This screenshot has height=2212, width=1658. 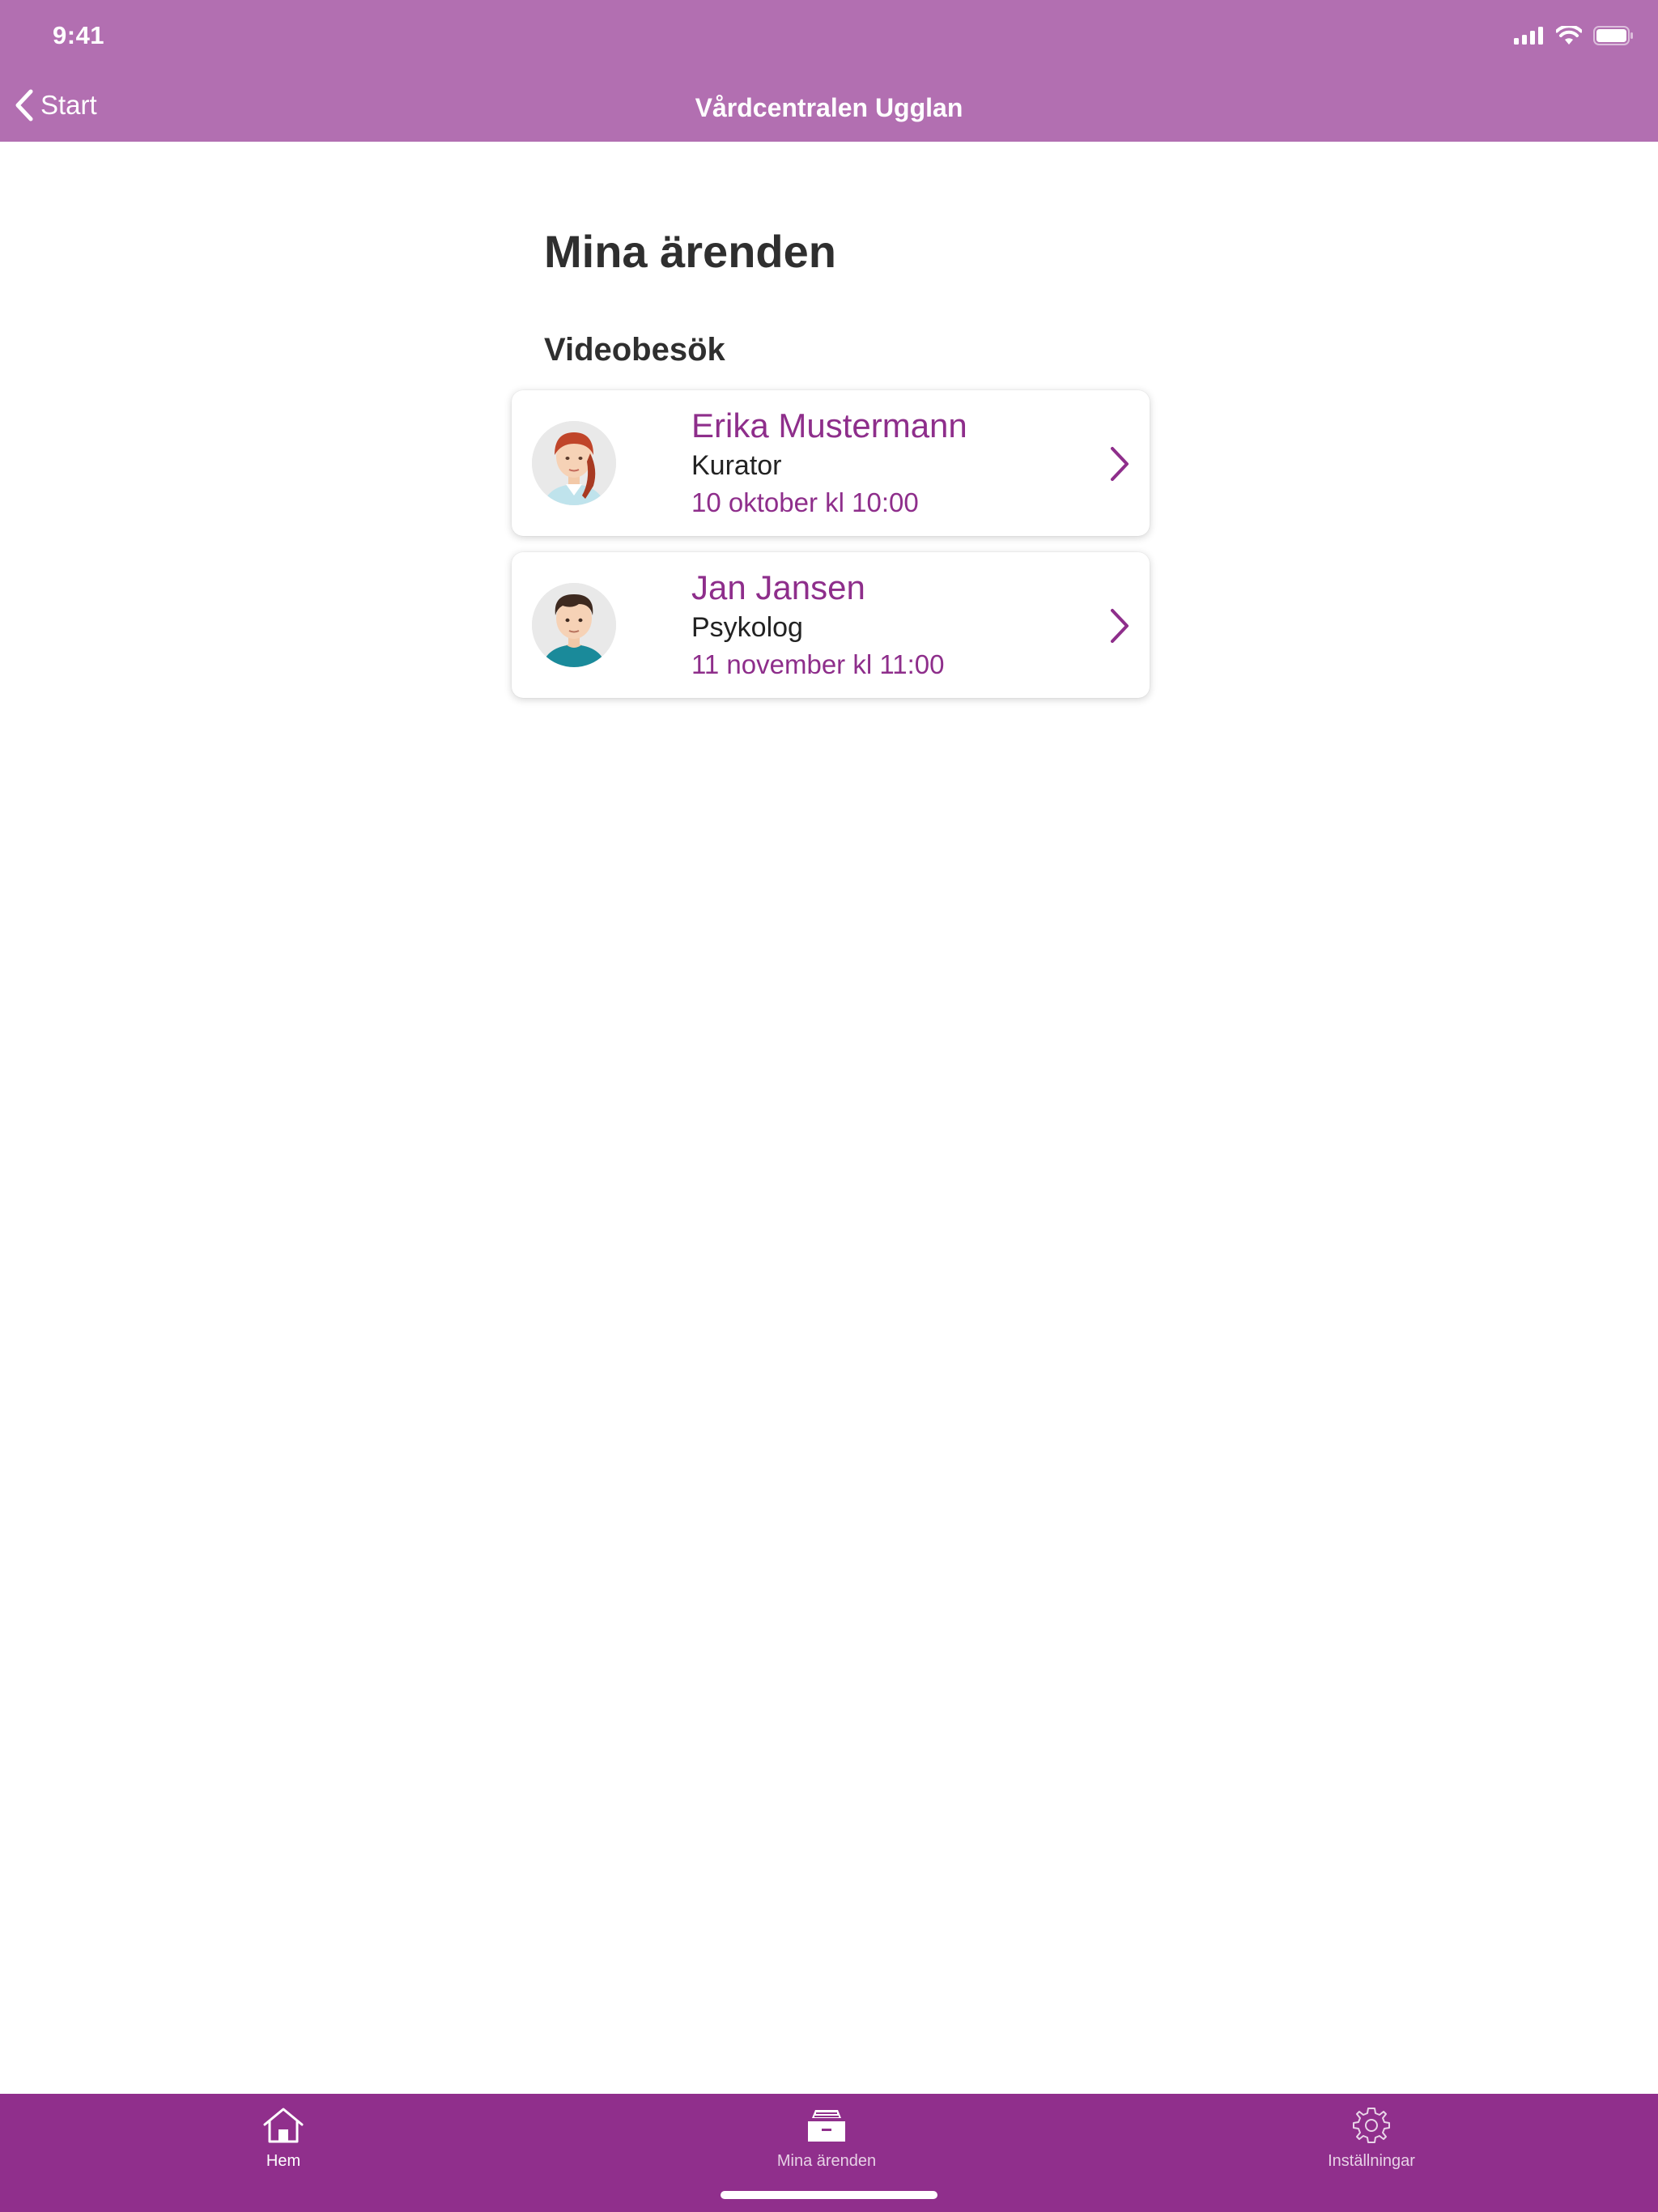 I want to click on appointment-time: 10 oktober kl 10:00, so click(x=805, y=502).